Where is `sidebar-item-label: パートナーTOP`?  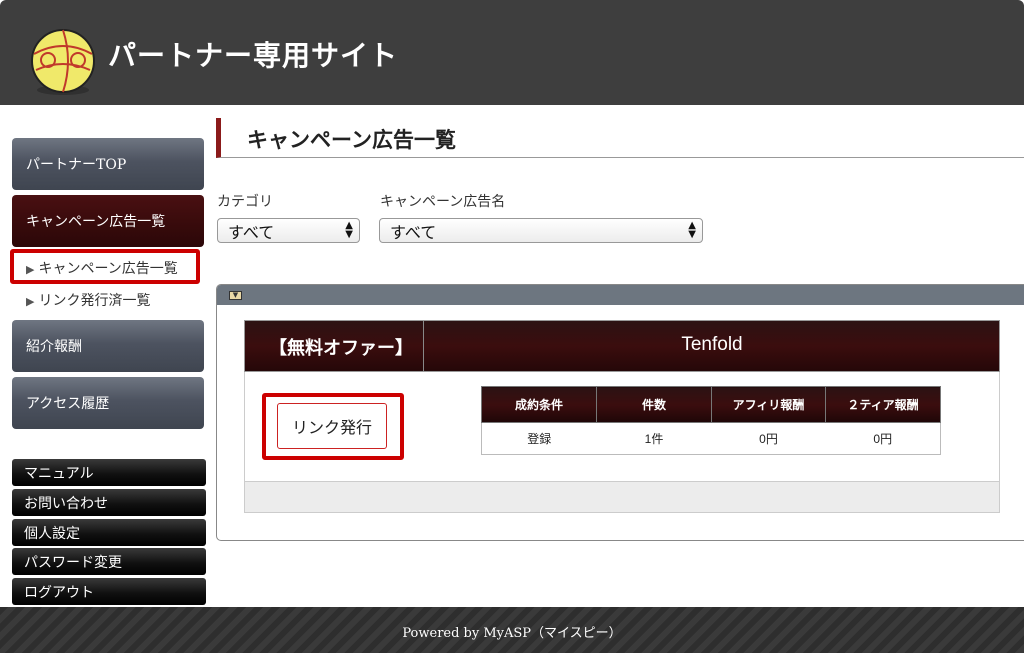 sidebar-item-label: パートナーTOP is located at coordinates (76, 165).